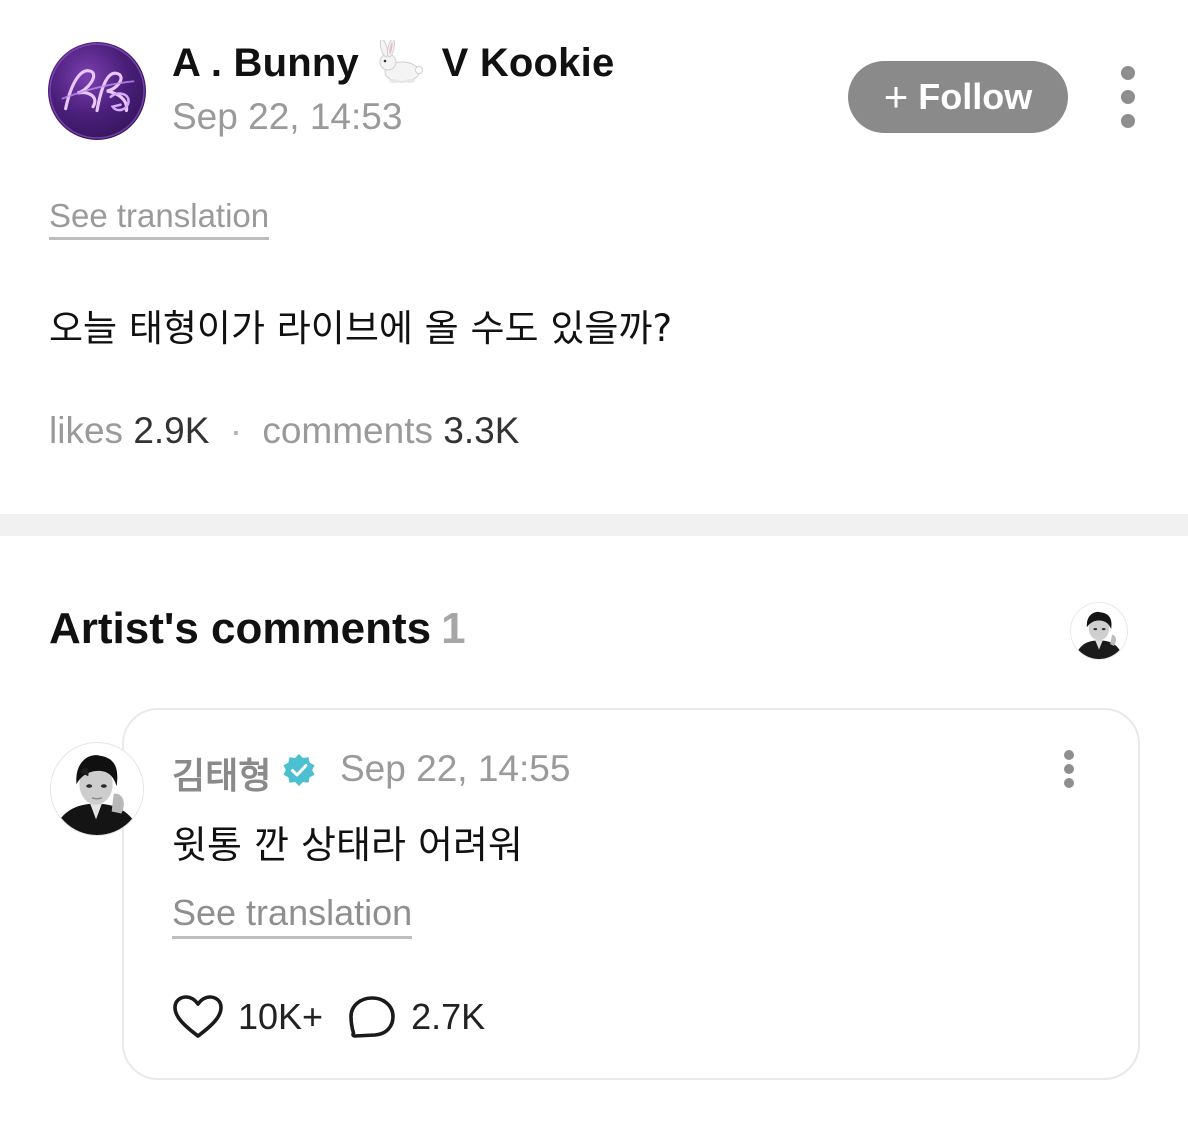 The height and width of the screenshot is (1132, 1188). I want to click on comment-bubble-icon, so click(372, 1017).